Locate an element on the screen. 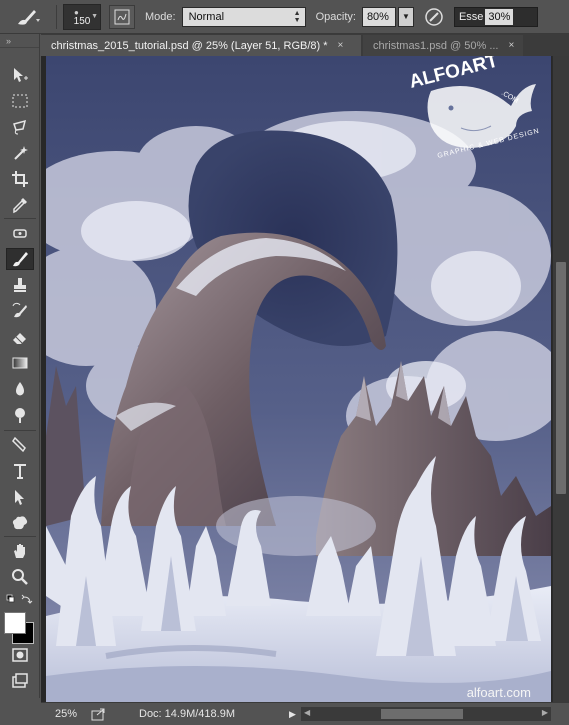 This screenshot has height=725, width=569. screen-mode-icon is located at coordinates (20, 681).